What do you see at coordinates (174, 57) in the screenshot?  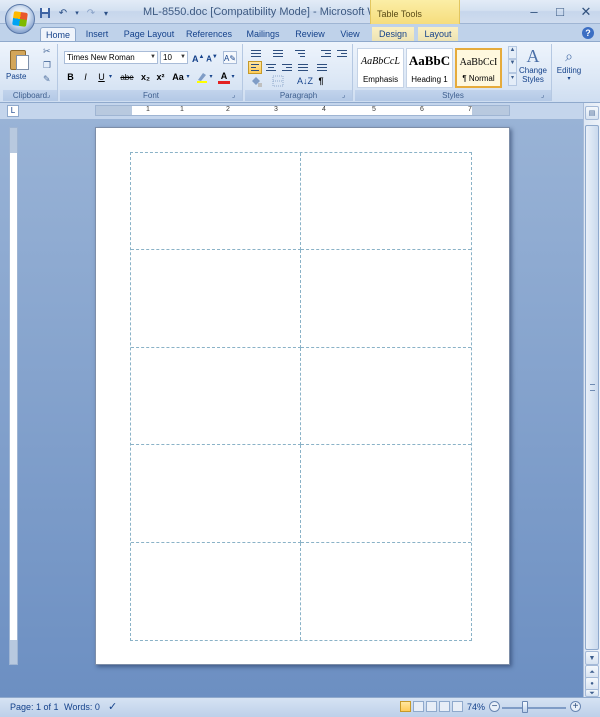 I see `font-size-combo: 10 ▼` at bounding box center [174, 57].